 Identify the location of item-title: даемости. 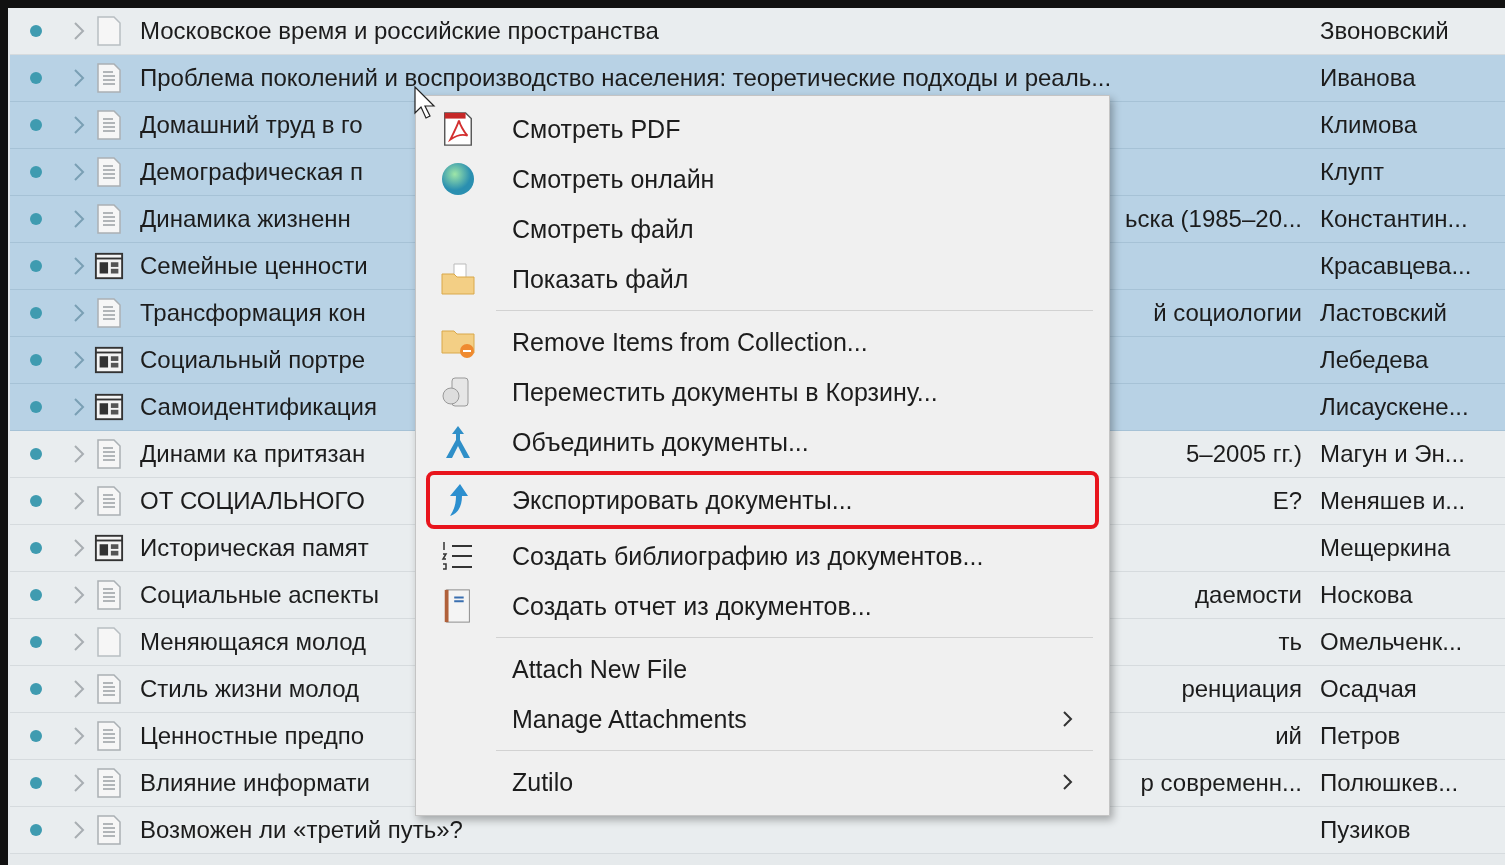
(1249, 595).